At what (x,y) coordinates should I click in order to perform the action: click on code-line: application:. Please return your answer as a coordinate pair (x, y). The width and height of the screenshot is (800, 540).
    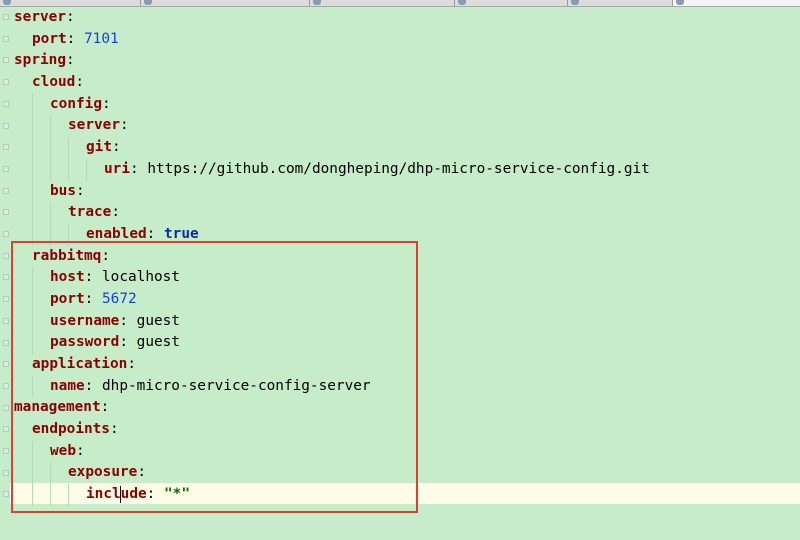
    Looking at the image, I should click on (407, 365).